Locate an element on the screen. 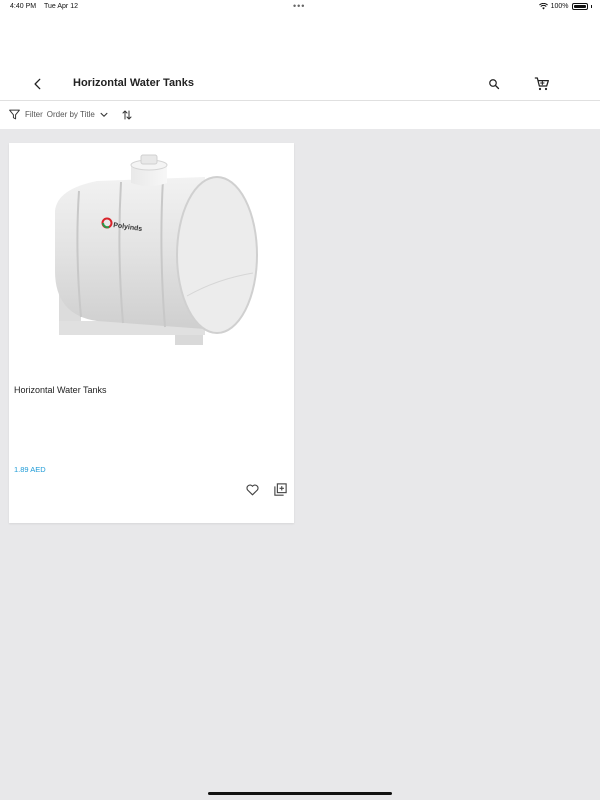 This screenshot has height=800, width=600. home-indicator is located at coordinates (300, 793).